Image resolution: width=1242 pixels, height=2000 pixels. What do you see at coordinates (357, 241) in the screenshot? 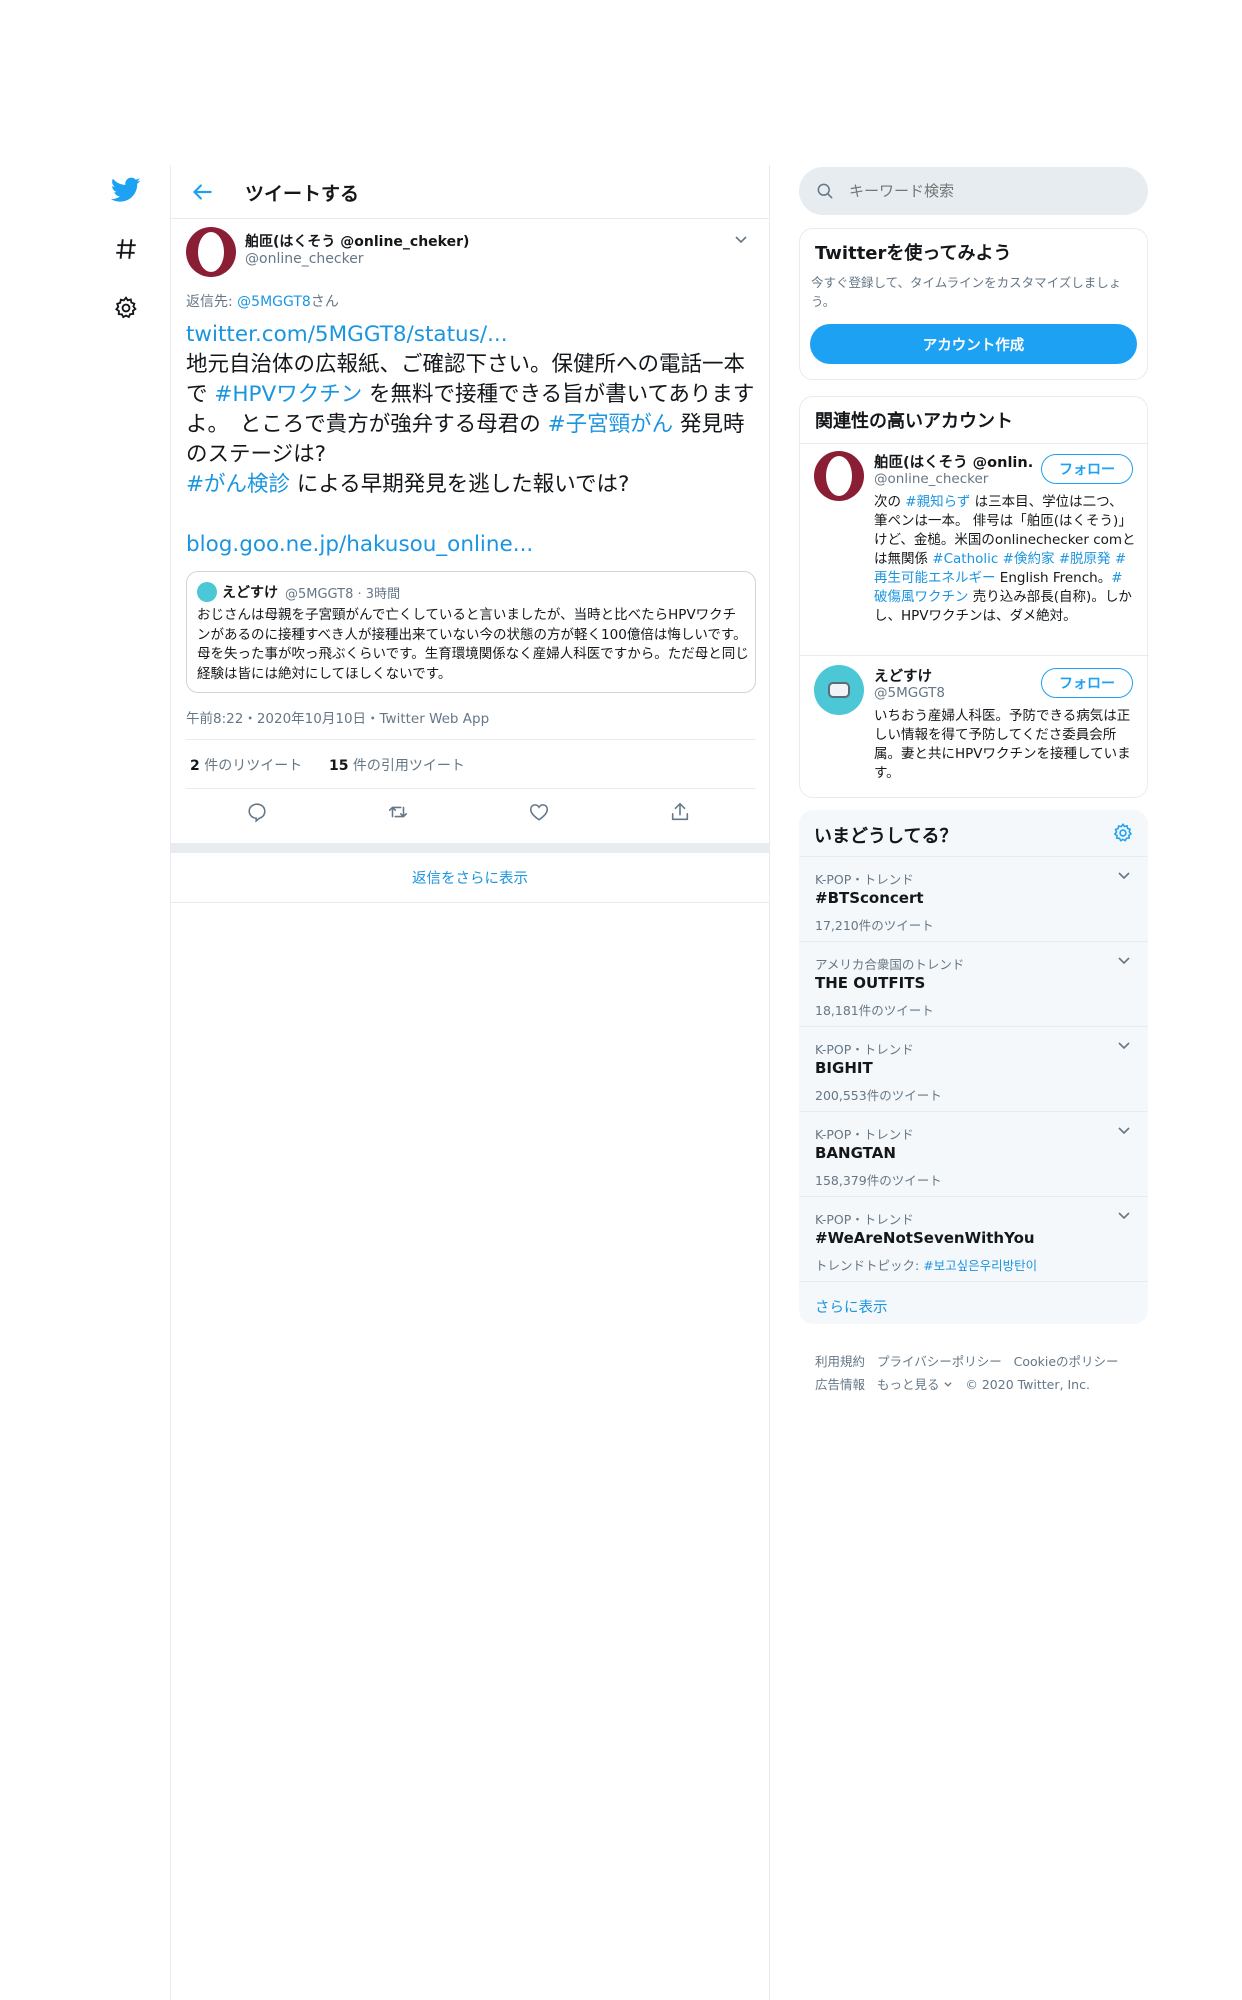
I see `author-name: 舶匝(はくそう @online_cheker)` at bounding box center [357, 241].